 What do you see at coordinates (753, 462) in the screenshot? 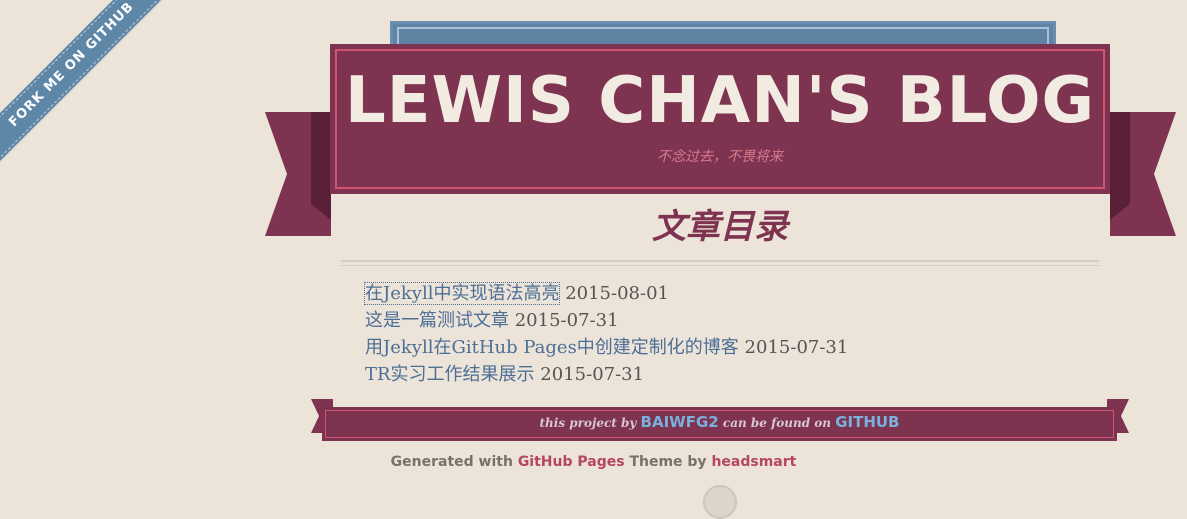
I see `theme-author-link: headsmart` at bounding box center [753, 462].